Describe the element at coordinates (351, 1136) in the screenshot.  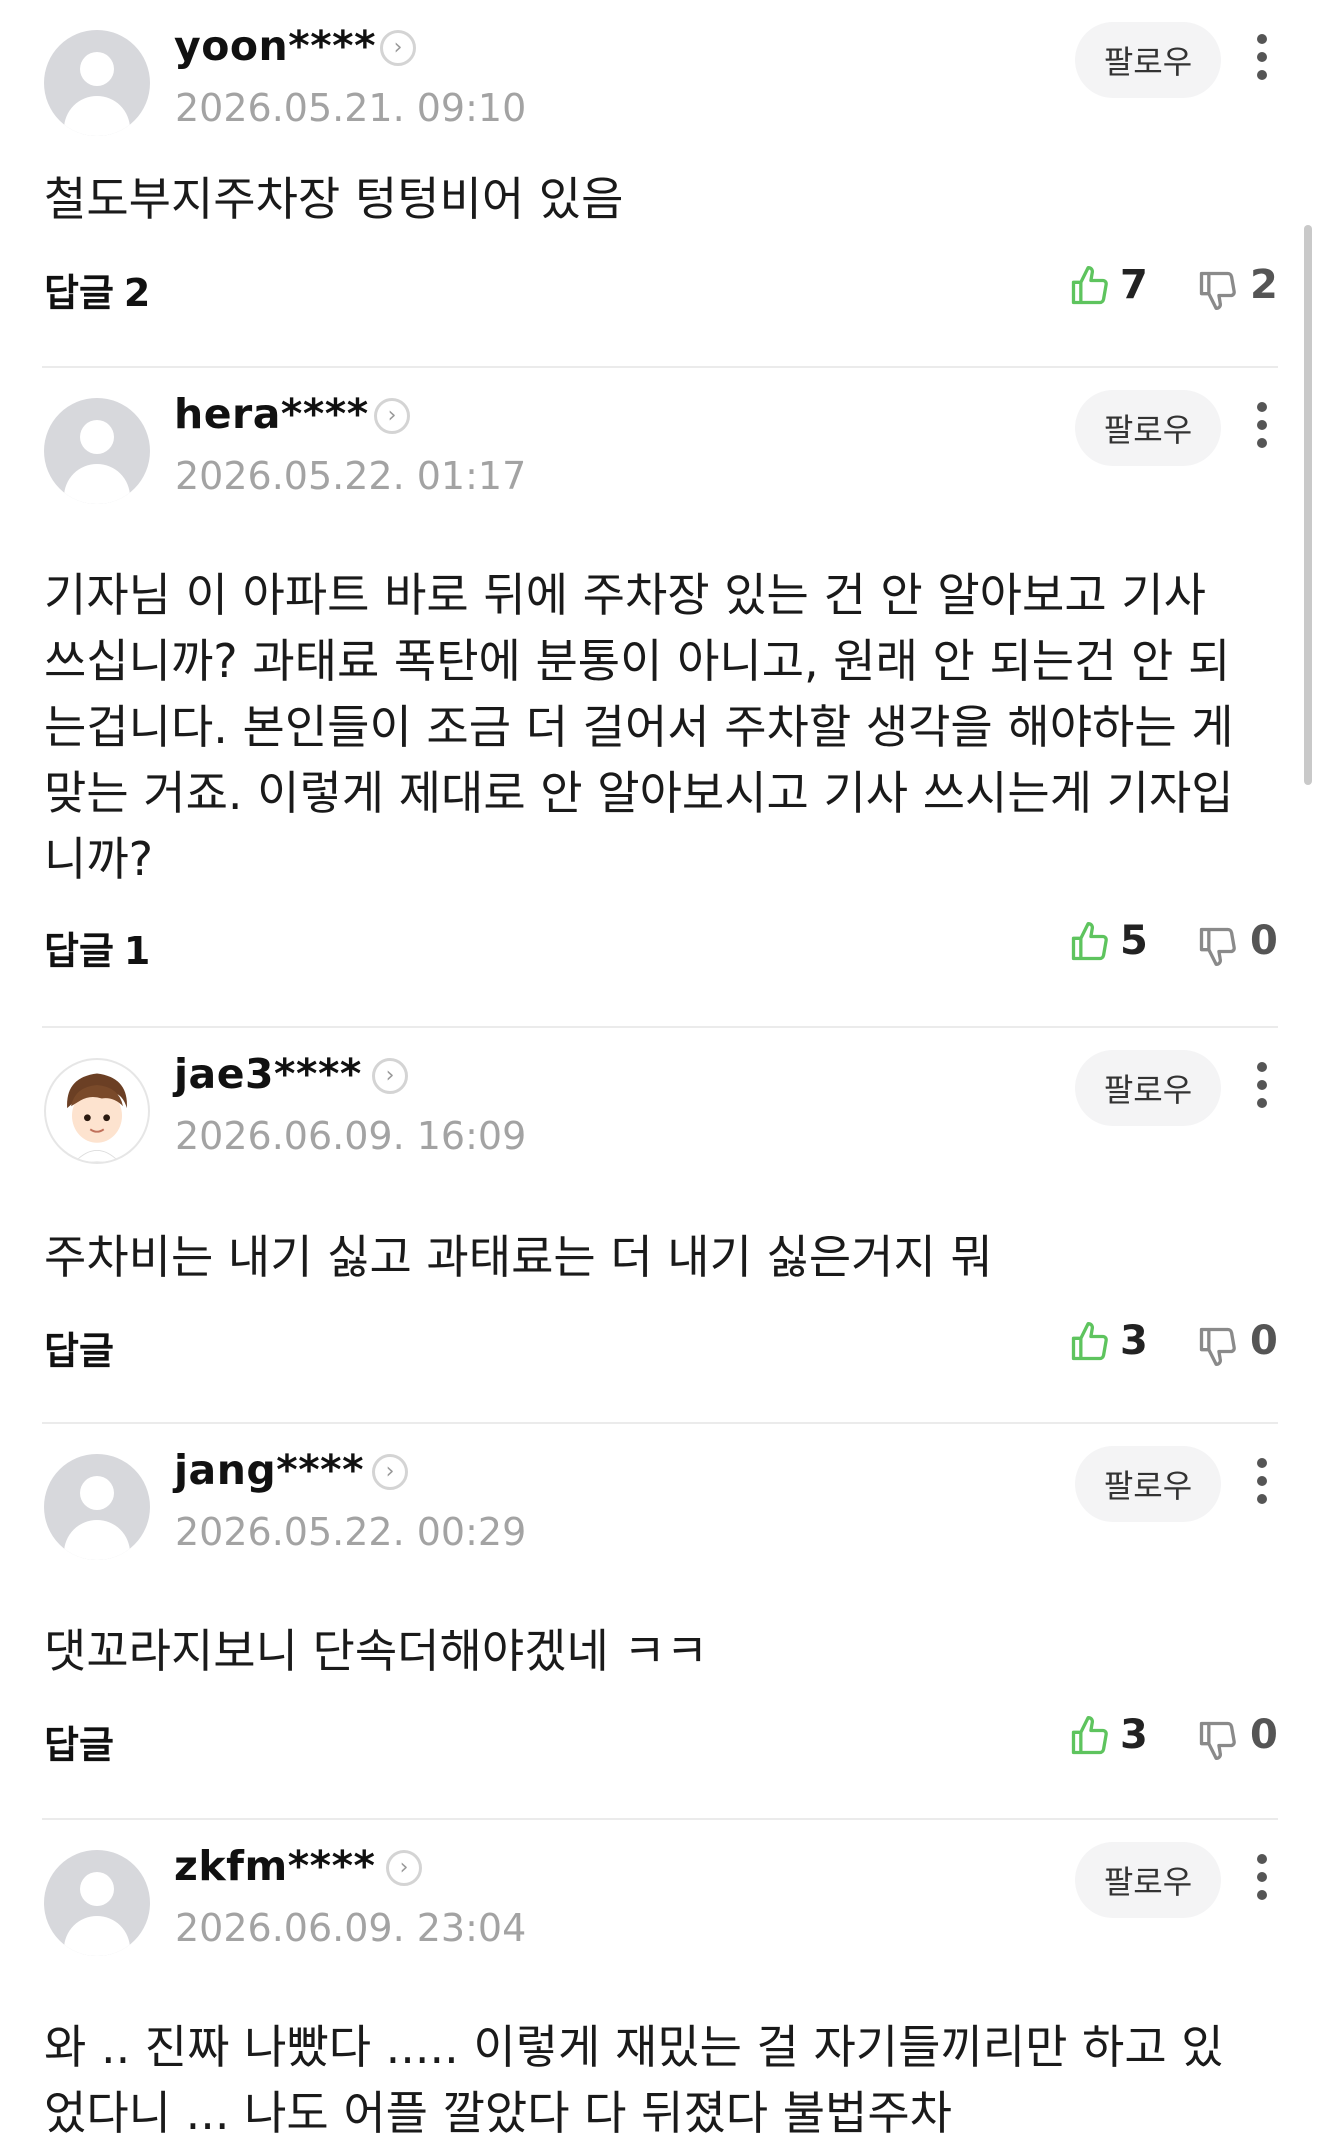
I see `comment-timestamp: 2026.06.09. 16:09` at that location.